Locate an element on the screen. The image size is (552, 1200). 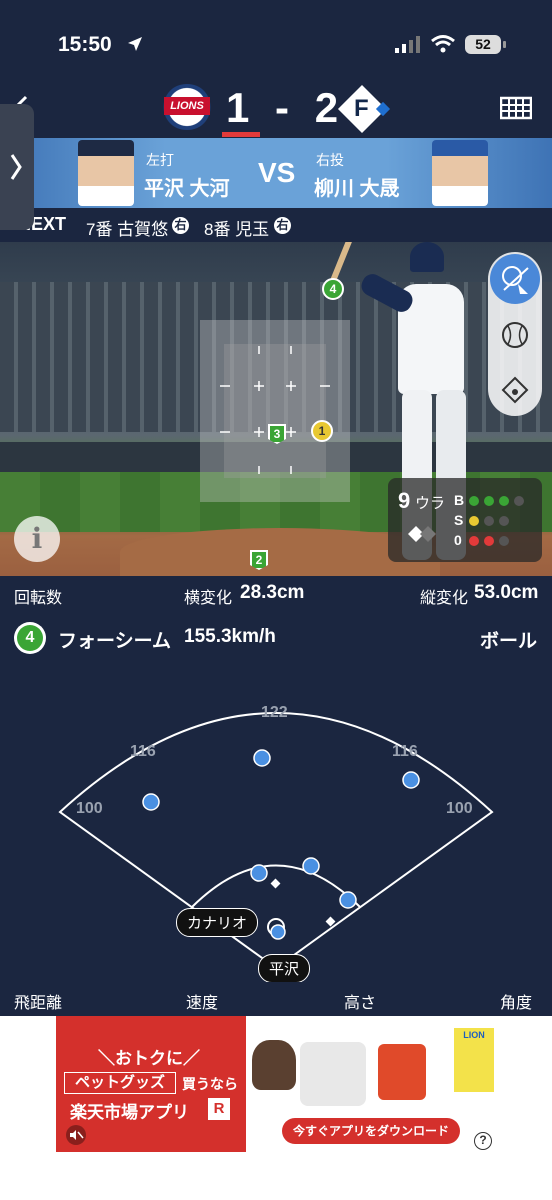
view-toggle-group is located at coordinates (515, 334).